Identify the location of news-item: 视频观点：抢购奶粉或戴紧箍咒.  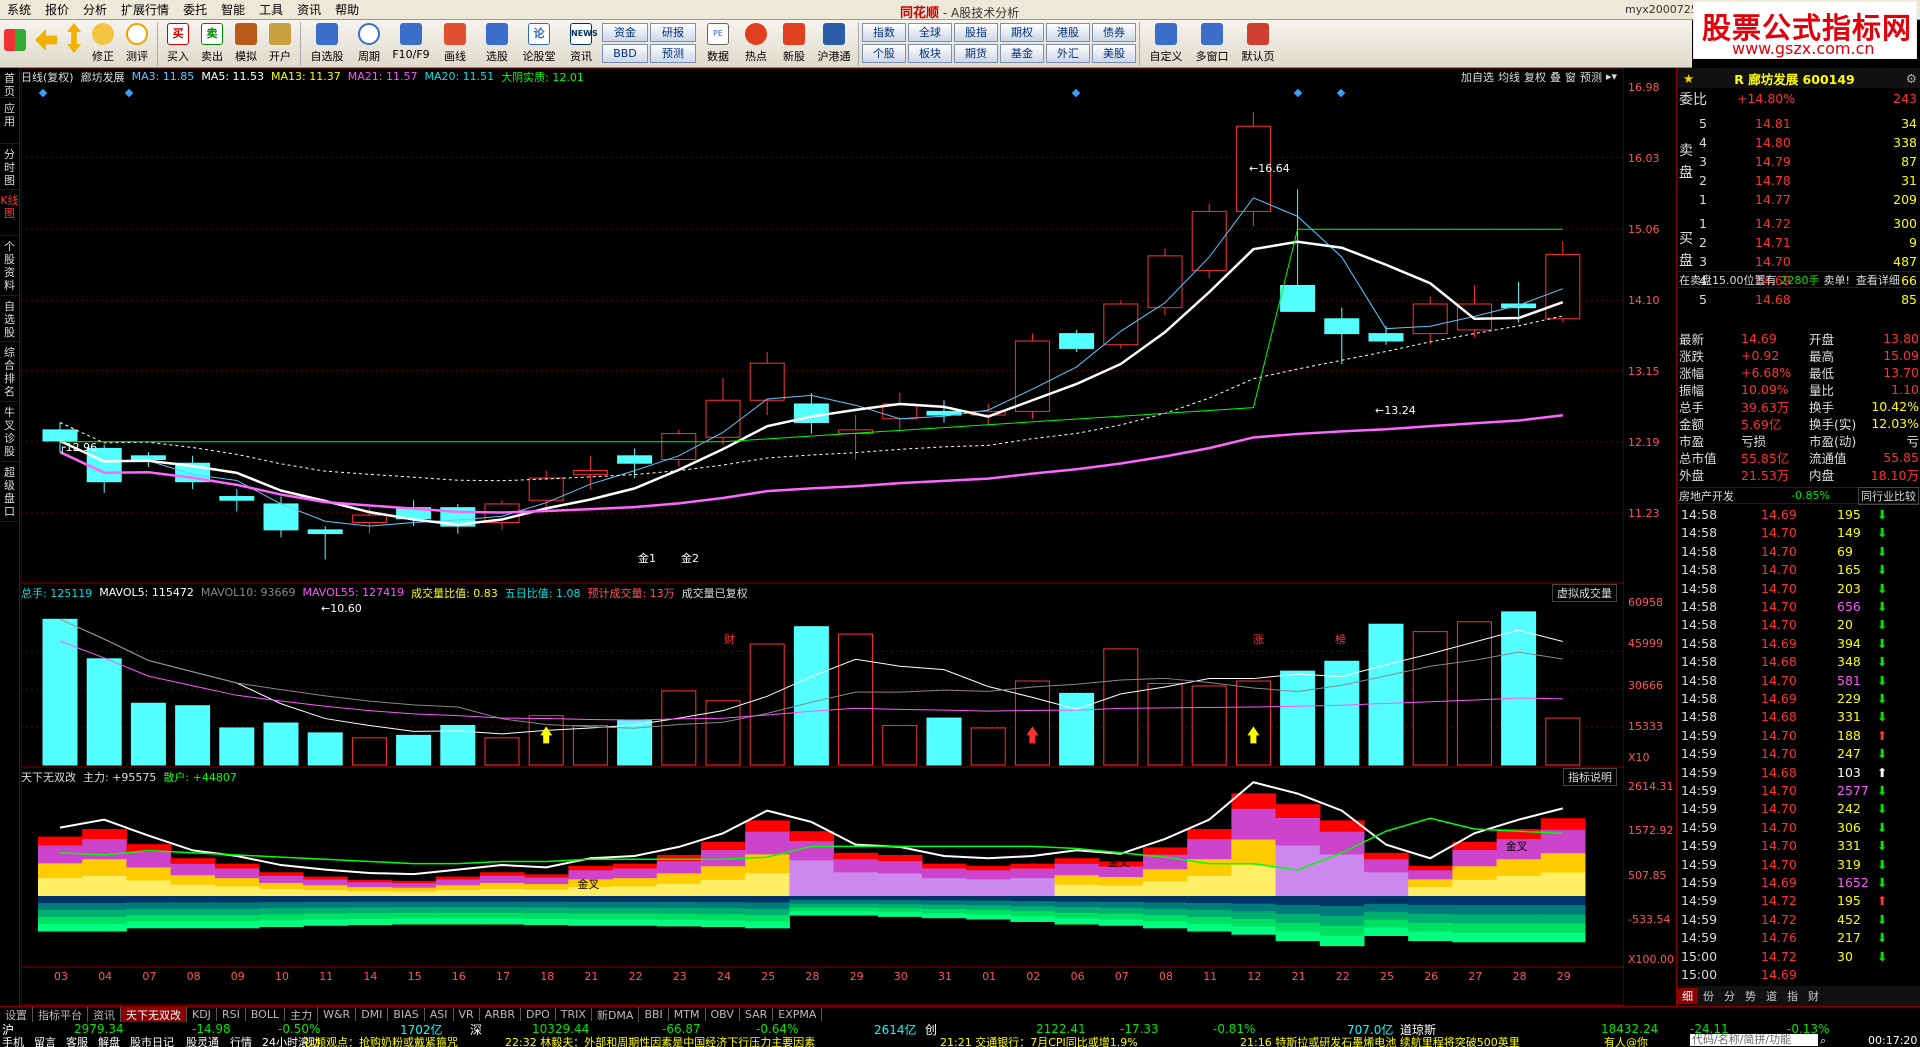
(402, 1040).